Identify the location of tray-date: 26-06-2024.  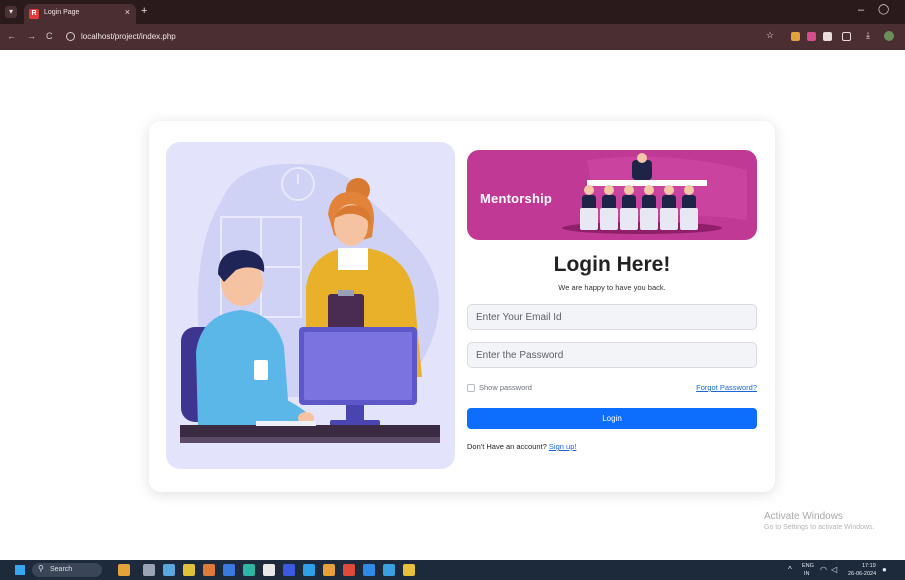
(862, 574).